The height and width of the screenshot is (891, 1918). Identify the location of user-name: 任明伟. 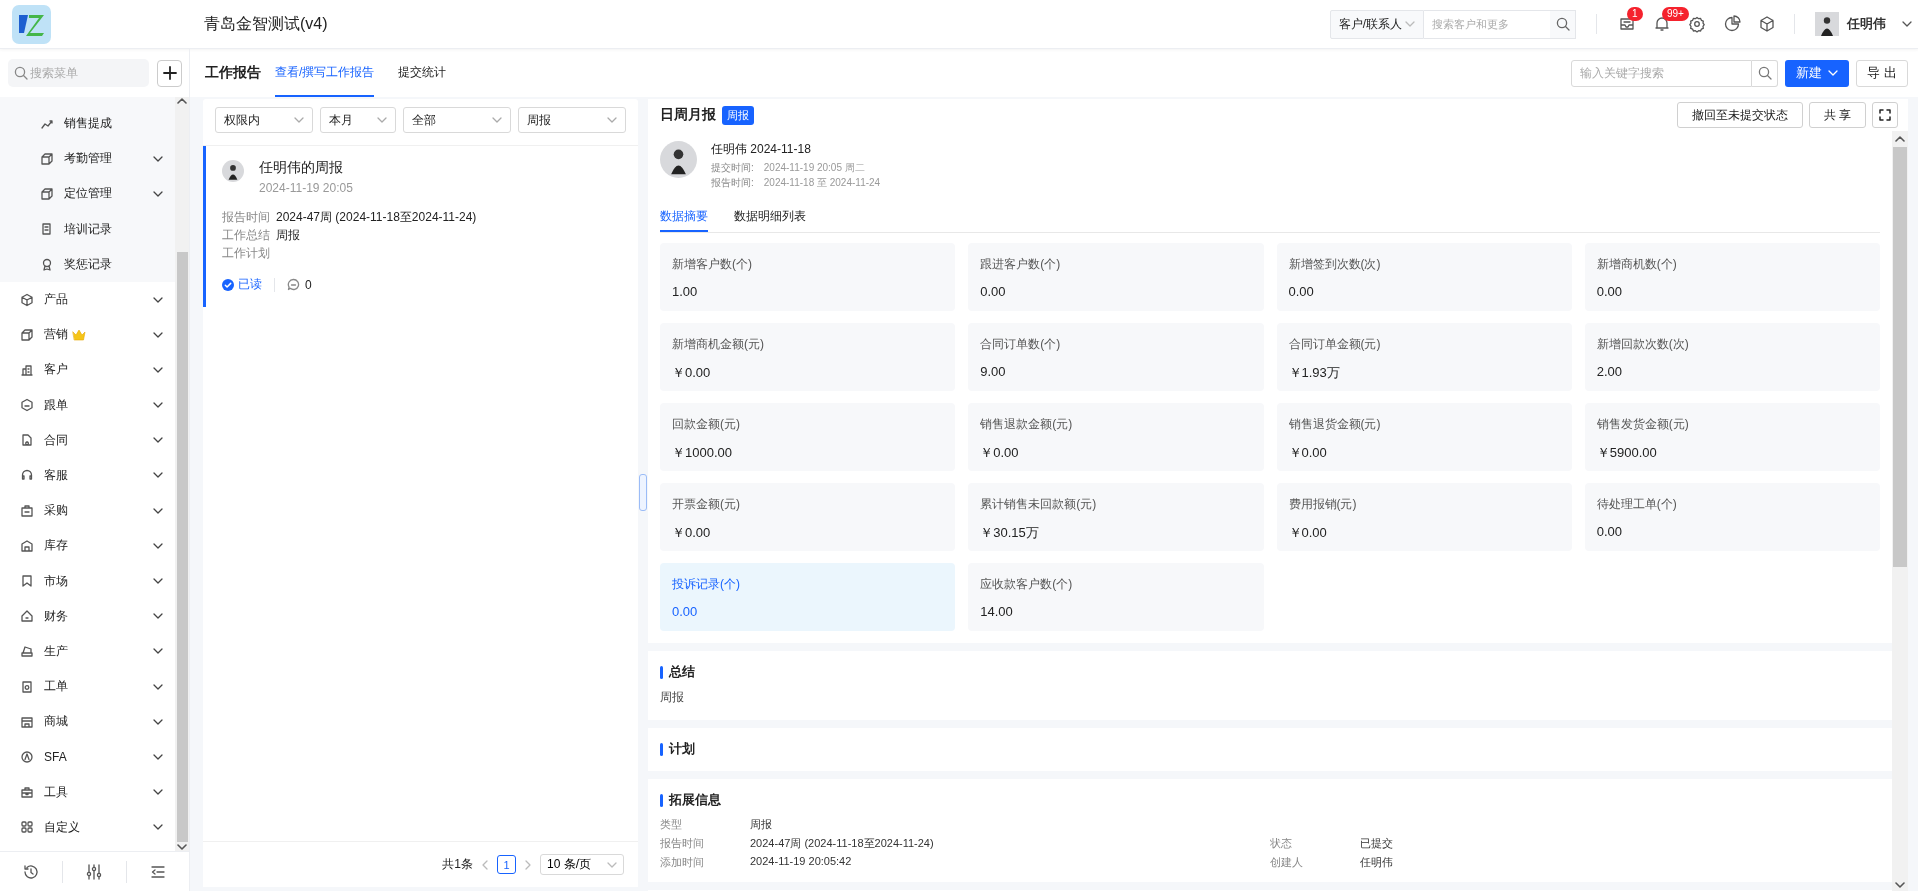
(1866, 24).